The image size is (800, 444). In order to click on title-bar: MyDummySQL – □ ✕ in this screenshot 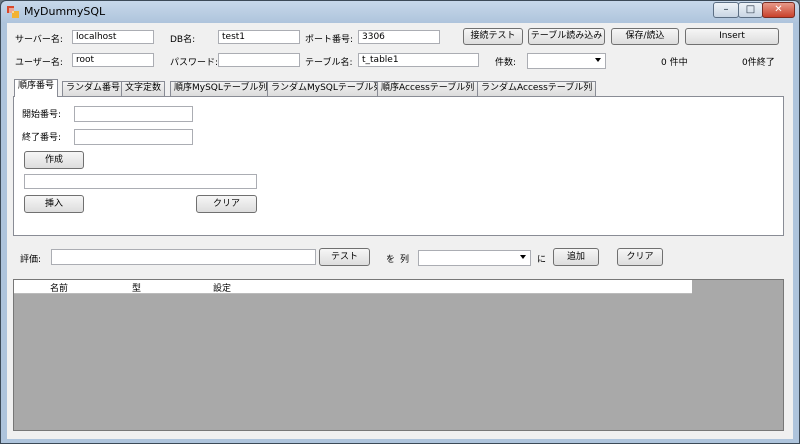, I will do `click(400, 12)`.